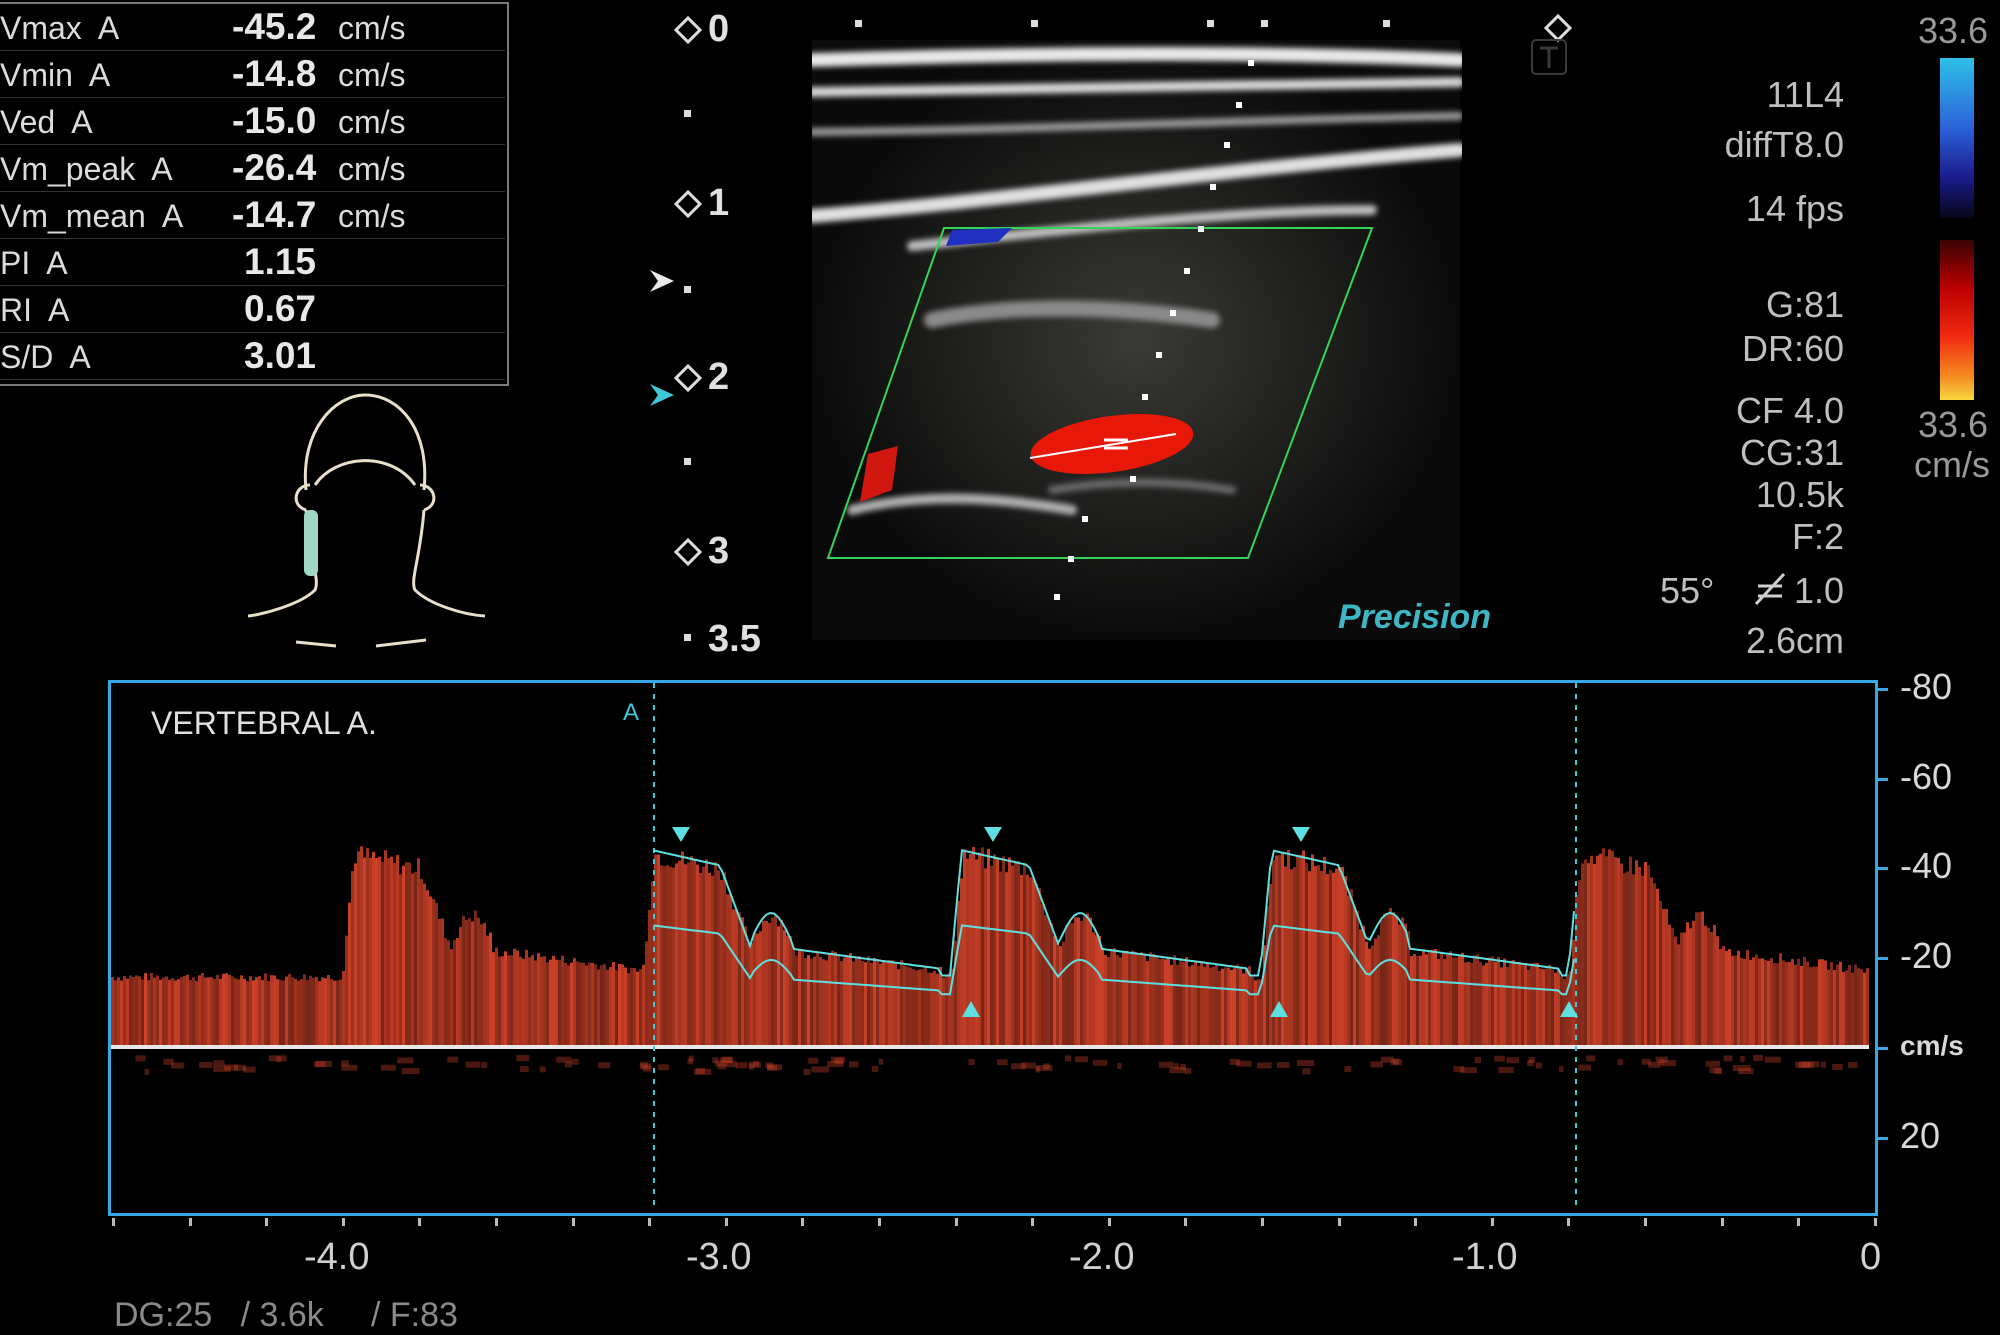 The width and height of the screenshot is (2000, 1335). Describe the element at coordinates (1957, 138) in the screenshot. I see `color-scale-bar-negative` at that location.